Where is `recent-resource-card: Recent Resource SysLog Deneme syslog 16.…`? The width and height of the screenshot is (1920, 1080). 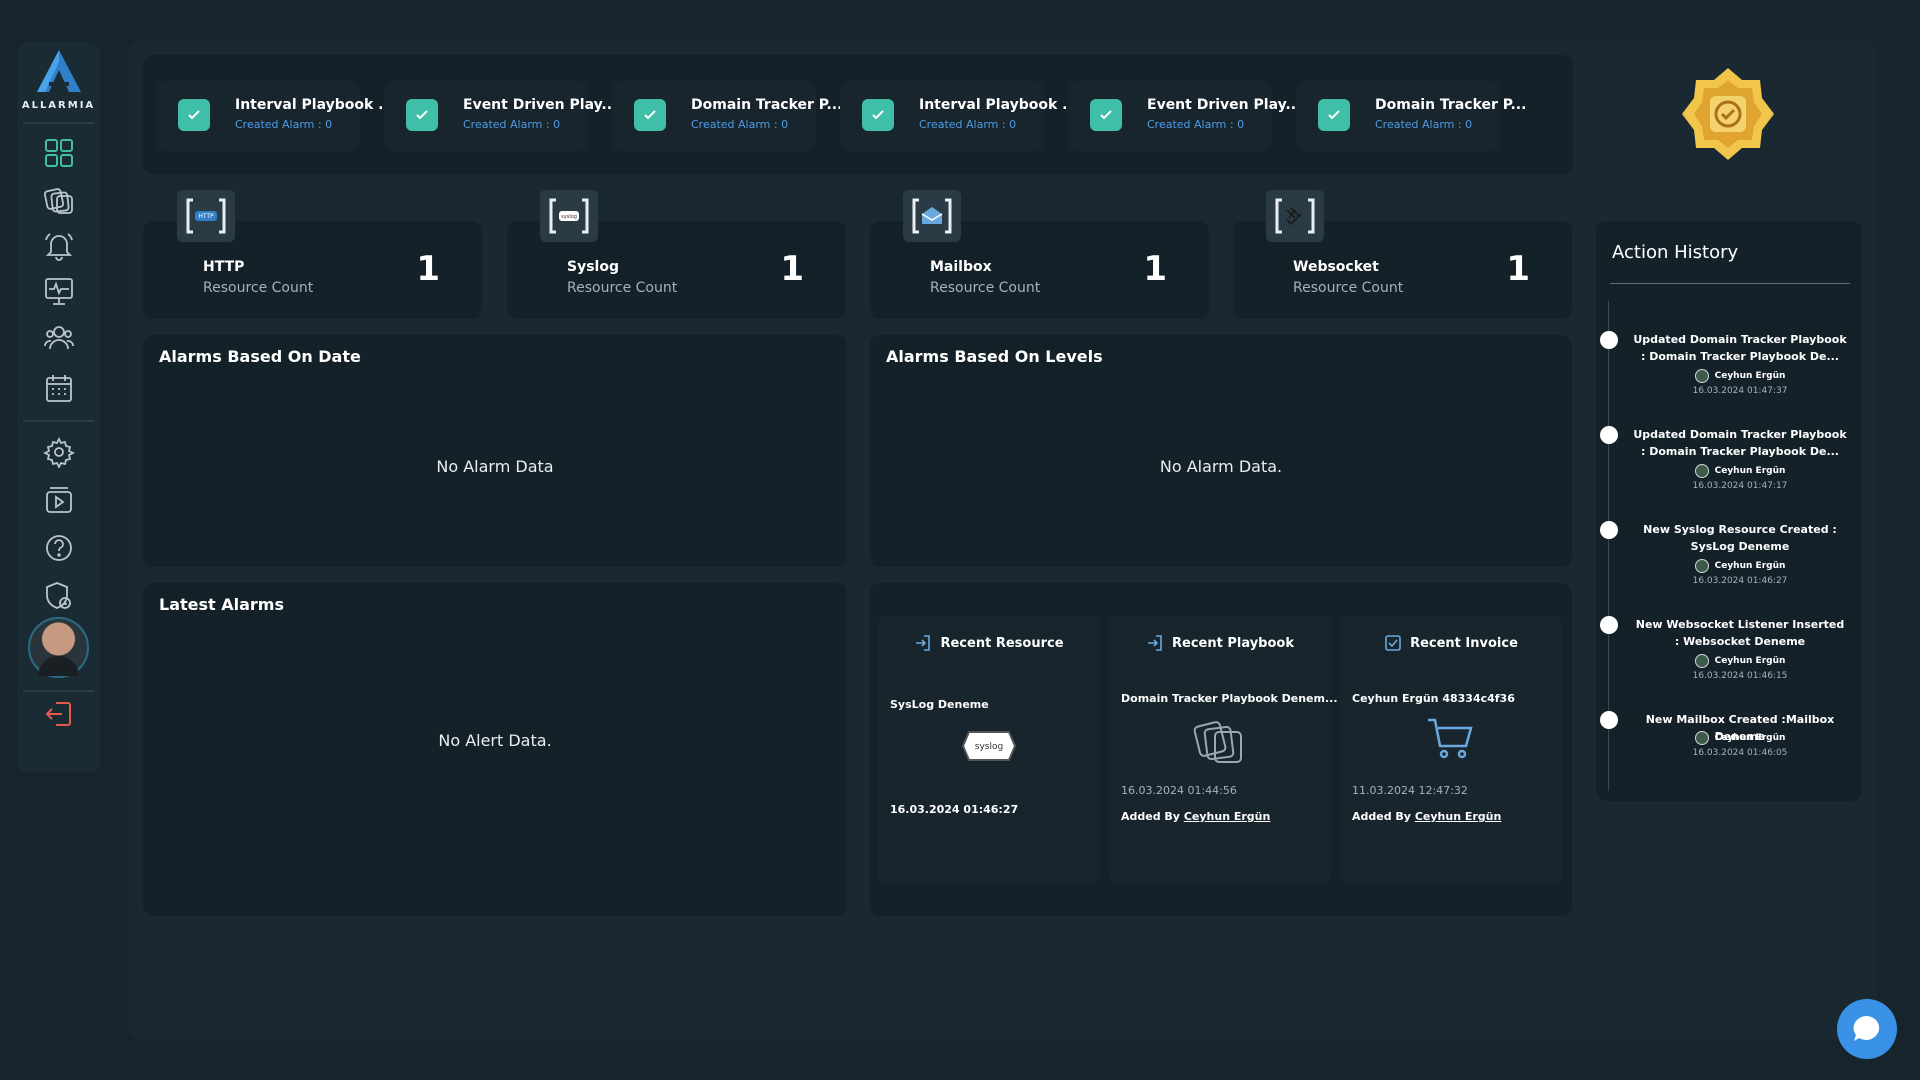
recent-resource-card: Recent Resource SysLog Deneme syslog 16.… is located at coordinates (989, 750).